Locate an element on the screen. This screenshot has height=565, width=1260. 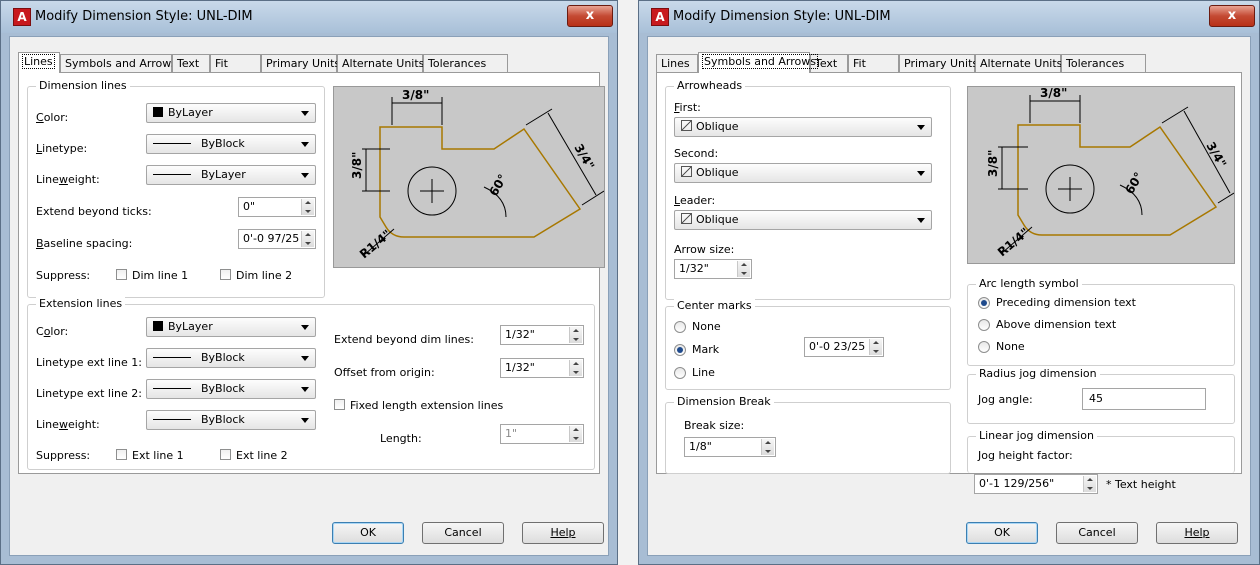
second-arrow-select: Oblique is located at coordinates (803, 173).